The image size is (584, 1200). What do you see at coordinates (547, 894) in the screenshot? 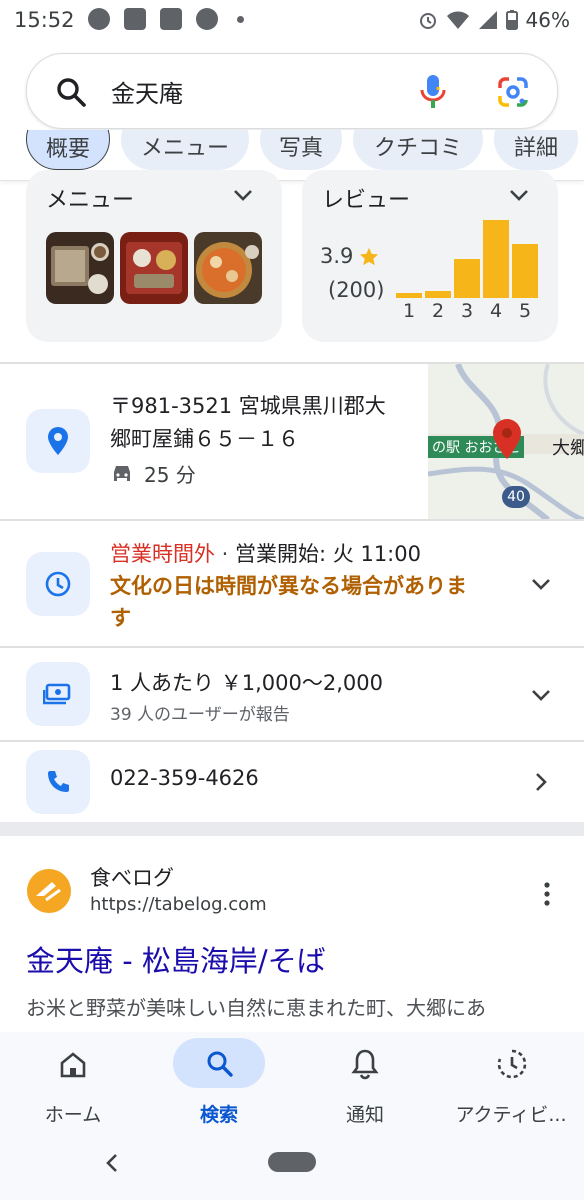
I see `more-options-icon` at bounding box center [547, 894].